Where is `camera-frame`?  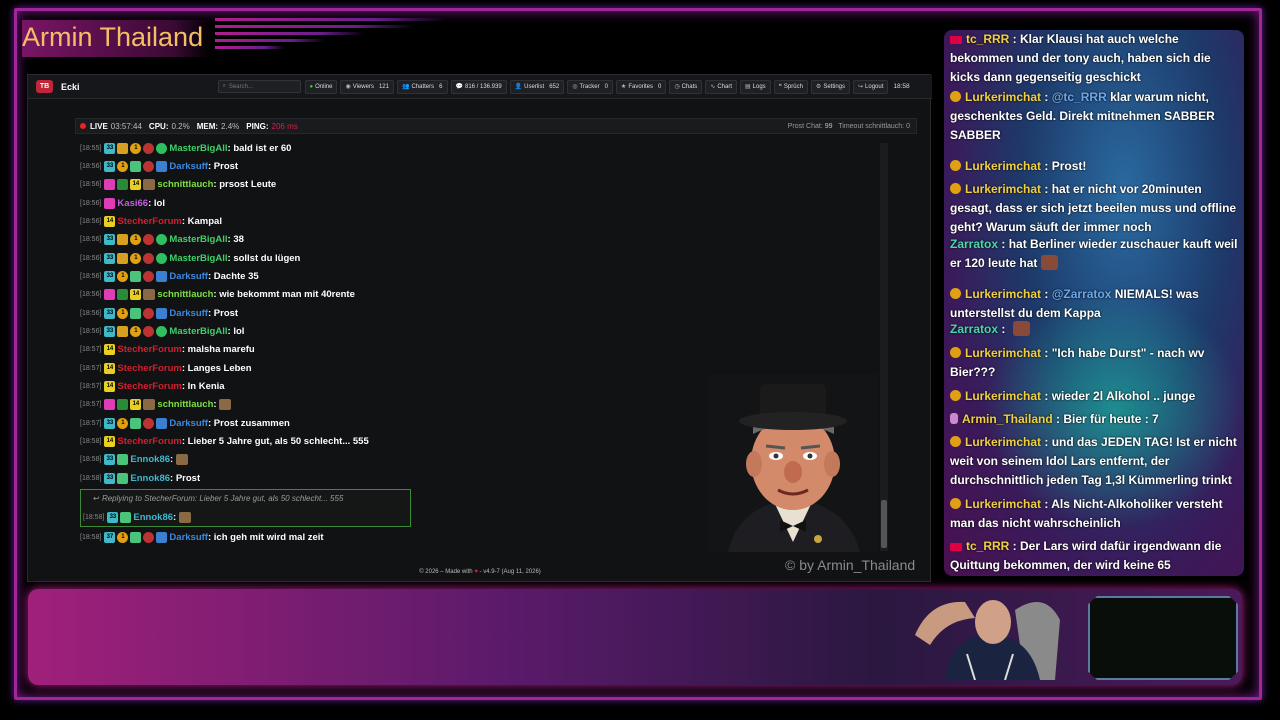 camera-frame is located at coordinates (1163, 638).